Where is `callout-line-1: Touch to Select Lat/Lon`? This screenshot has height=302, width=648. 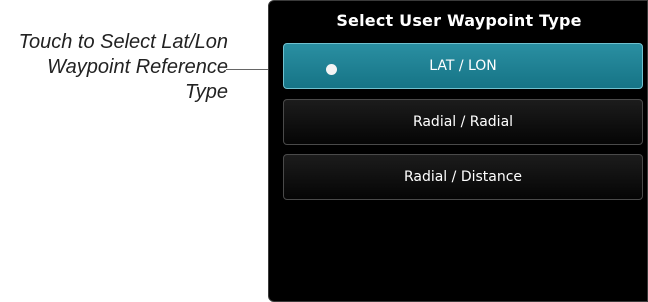
callout-line-1: Touch to Select Lat/Lon is located at coordinates (123, 42).